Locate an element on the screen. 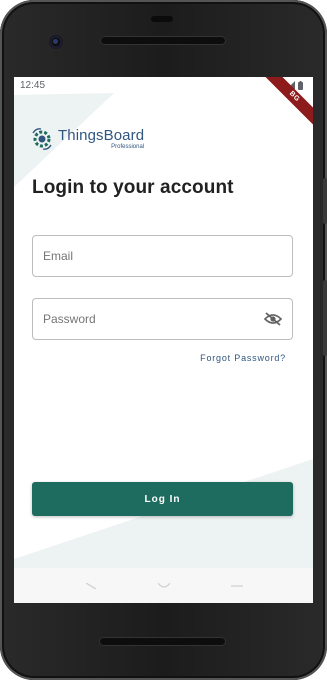 This screenshot has width=327, height=680. password-field: Password is located at coordinates (162, 319).